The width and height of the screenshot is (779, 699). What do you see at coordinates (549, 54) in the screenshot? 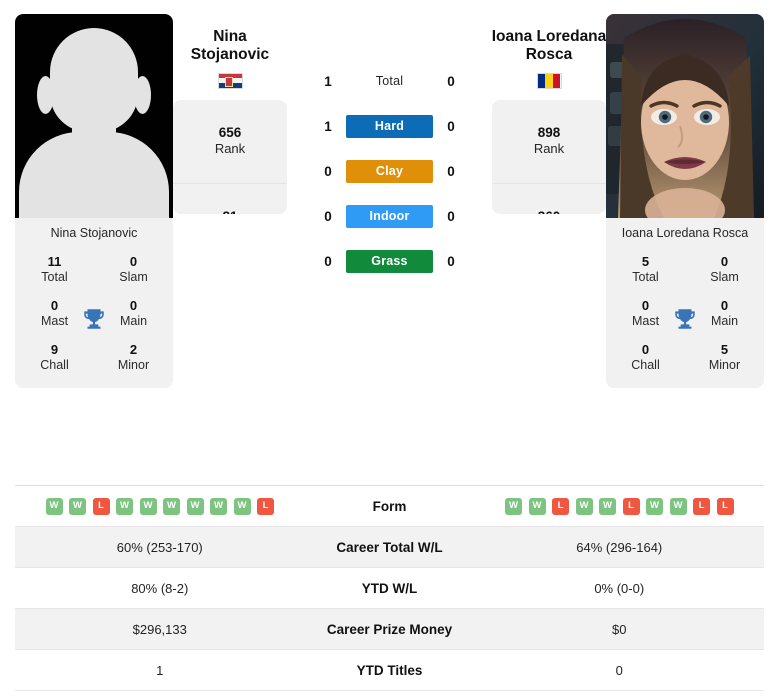
I see `right-player-last-name: Rosca` at bounding box center [549, 54].